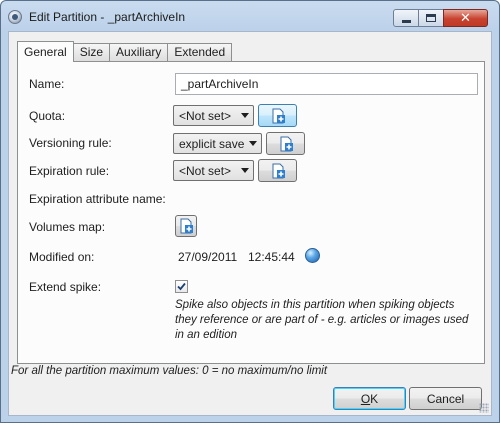  I want to click on maximize-button, so click(431, 18).